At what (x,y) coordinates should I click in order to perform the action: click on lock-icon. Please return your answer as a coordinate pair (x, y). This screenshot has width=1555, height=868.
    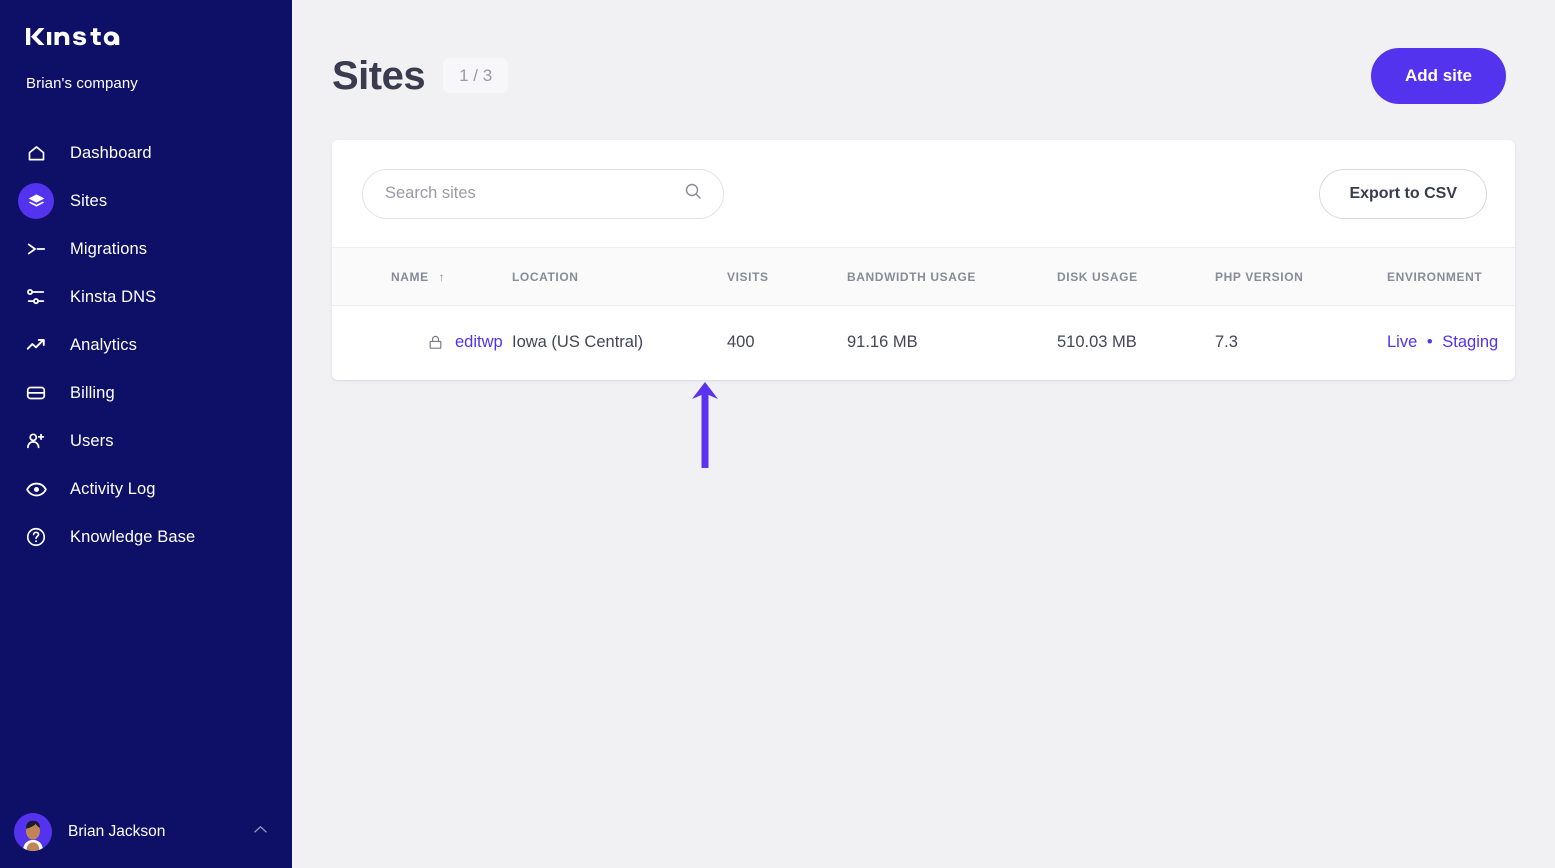
    Looking at the image, I should click on (435, 342).